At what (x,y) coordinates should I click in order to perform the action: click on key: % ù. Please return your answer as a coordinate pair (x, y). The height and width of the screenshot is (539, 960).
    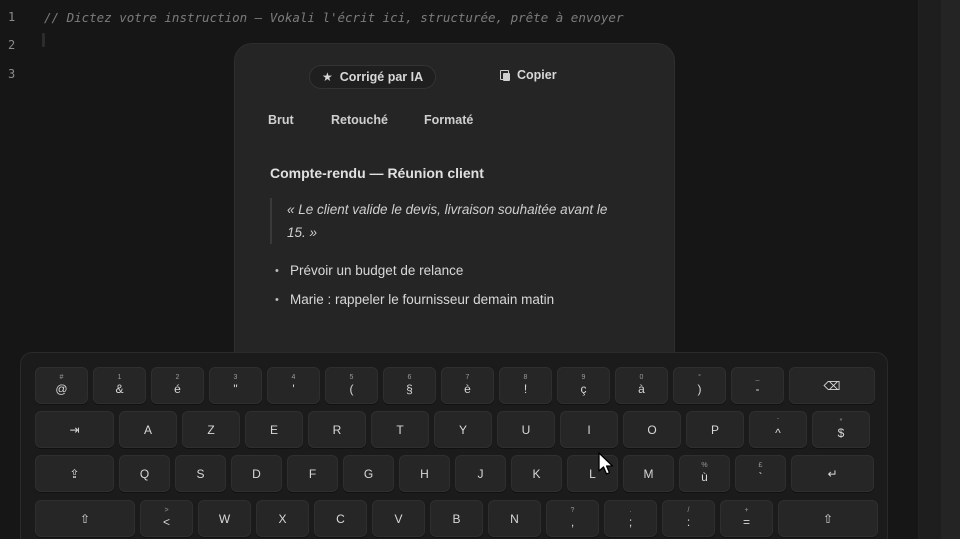
    Looking at the image, I should click on (704, 473).